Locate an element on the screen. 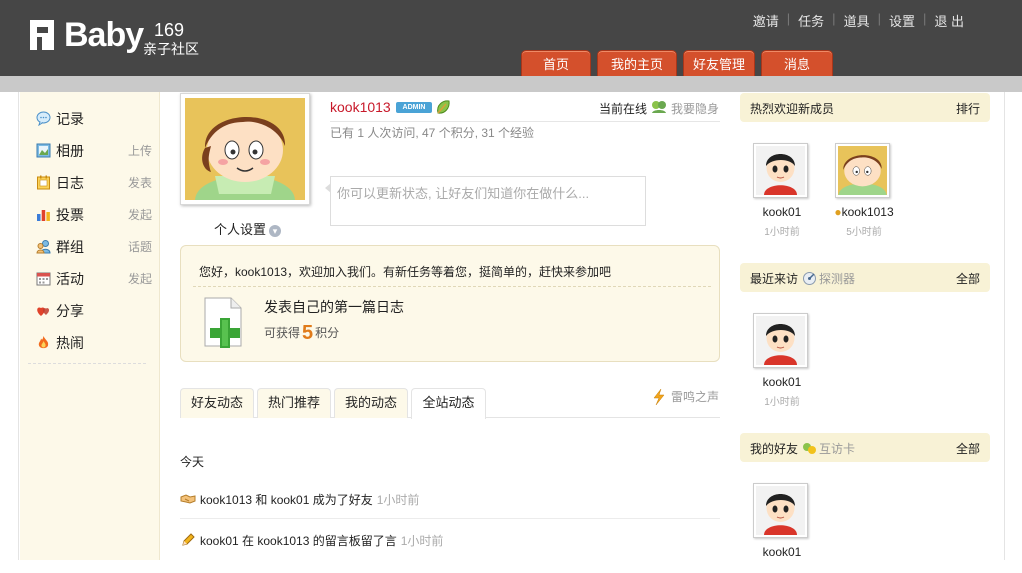 The image size is (1022, 573). nav-messages: 消息 is located at coordinates (797, 64).